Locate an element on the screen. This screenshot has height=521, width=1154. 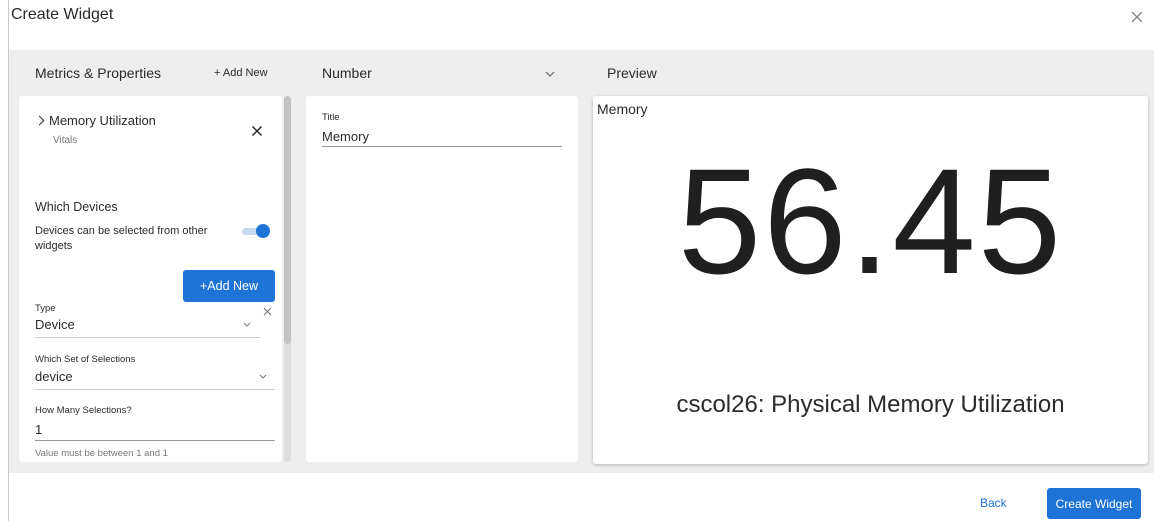
metric-category: Vitals is located at coordinates (65, 140).